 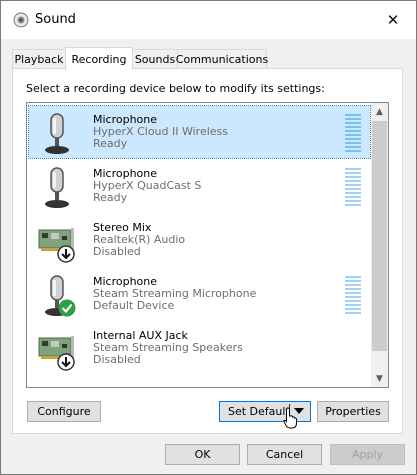 I want to click on title-bar: Sound ✕, so click(x=208, y=20).